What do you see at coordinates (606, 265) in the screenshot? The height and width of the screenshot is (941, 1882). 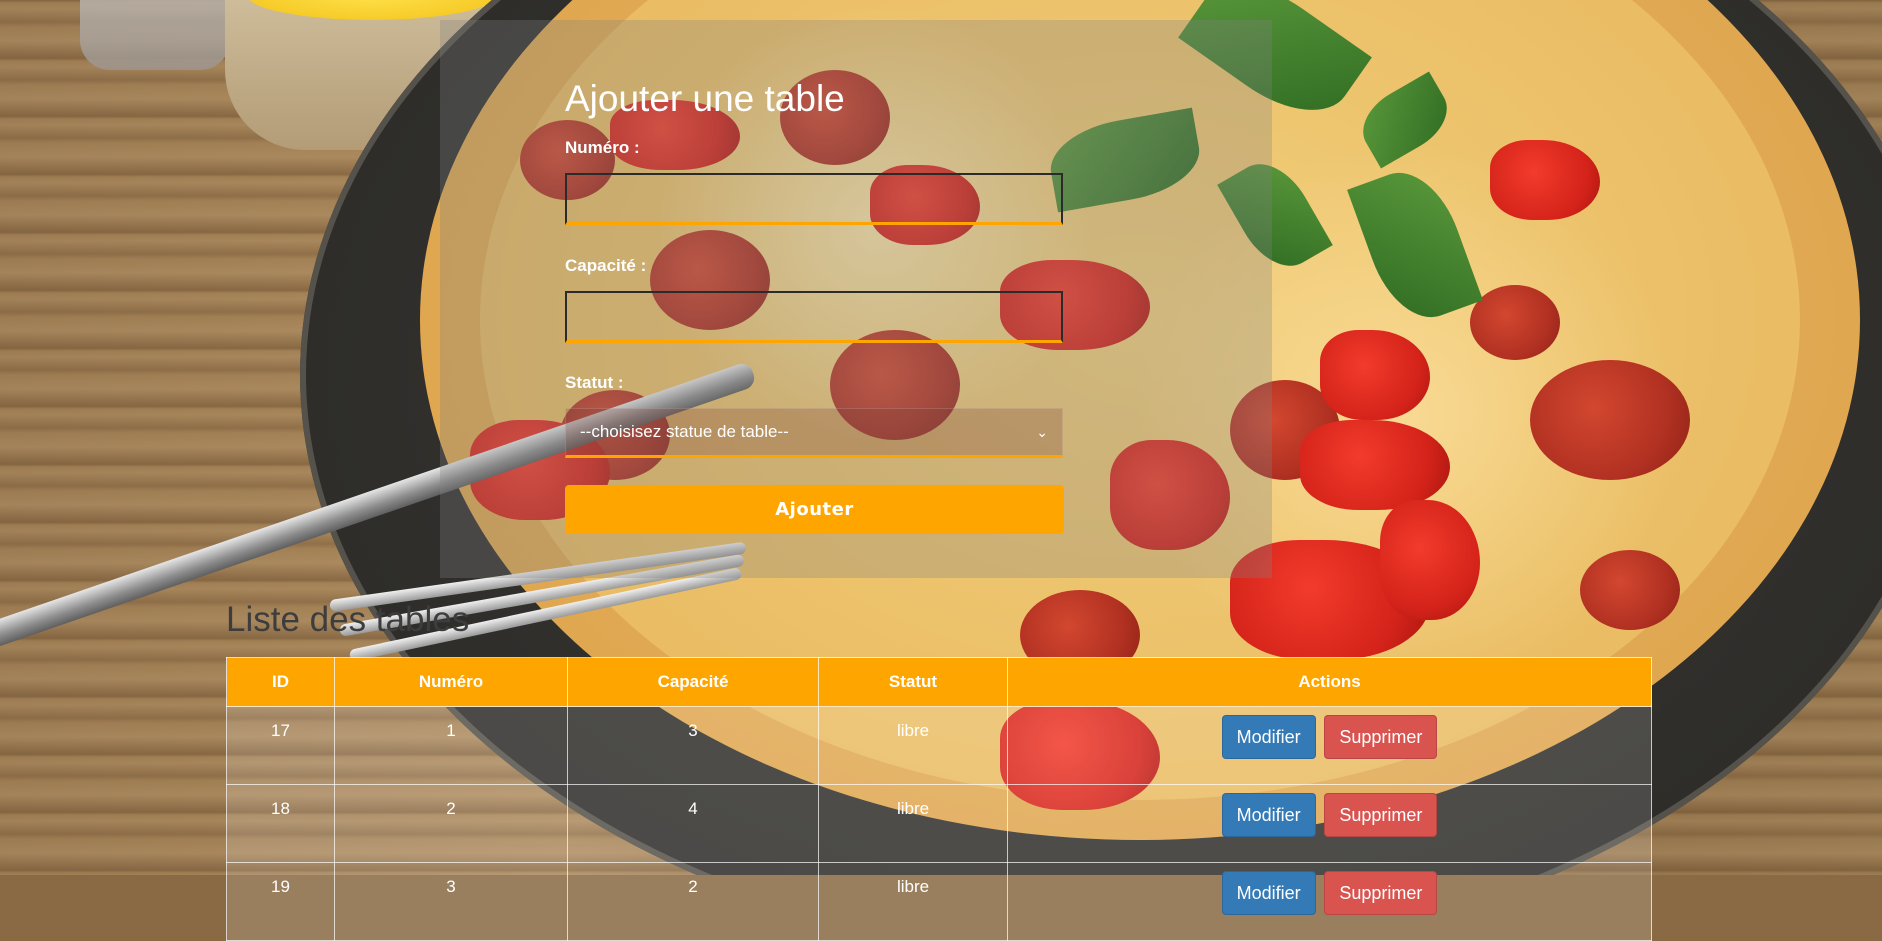 I see `capacite-label: Capacité :` at bounding box center [606, 265].